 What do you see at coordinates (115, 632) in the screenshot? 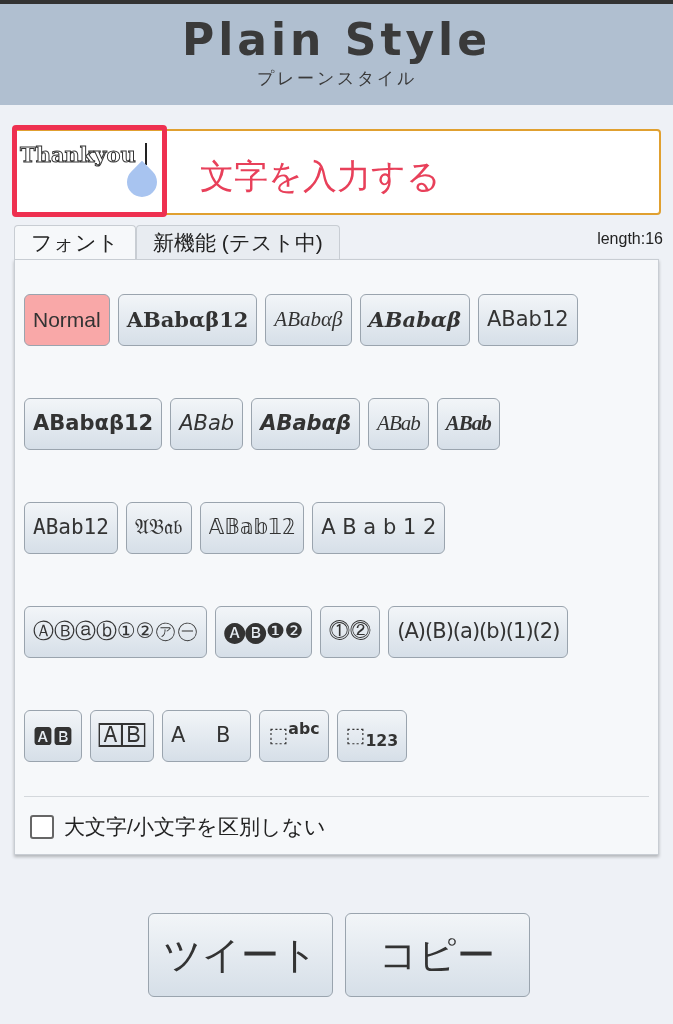
I see `style-button: ⒶⒷⓐⓑ①②㋐㊀` at bounding box center [115, 632].